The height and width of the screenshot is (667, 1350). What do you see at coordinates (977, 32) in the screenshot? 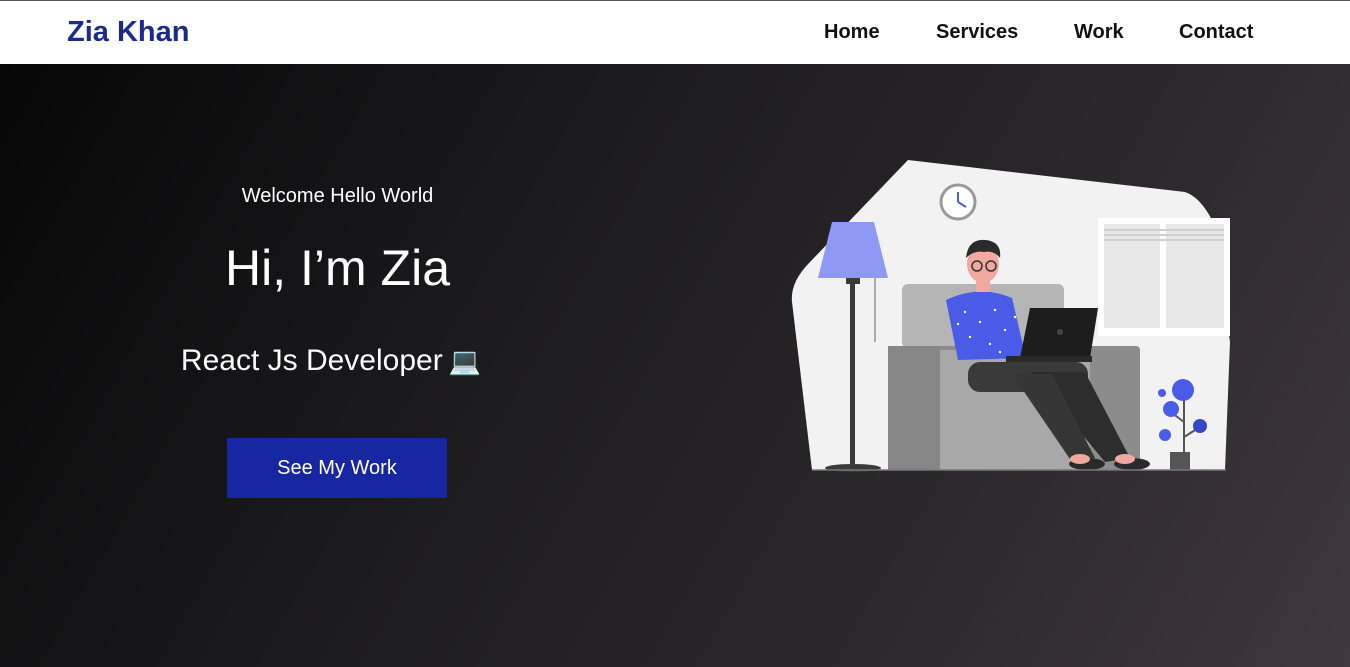
I see `nav-services: Services` at bounding box center [977, 32].